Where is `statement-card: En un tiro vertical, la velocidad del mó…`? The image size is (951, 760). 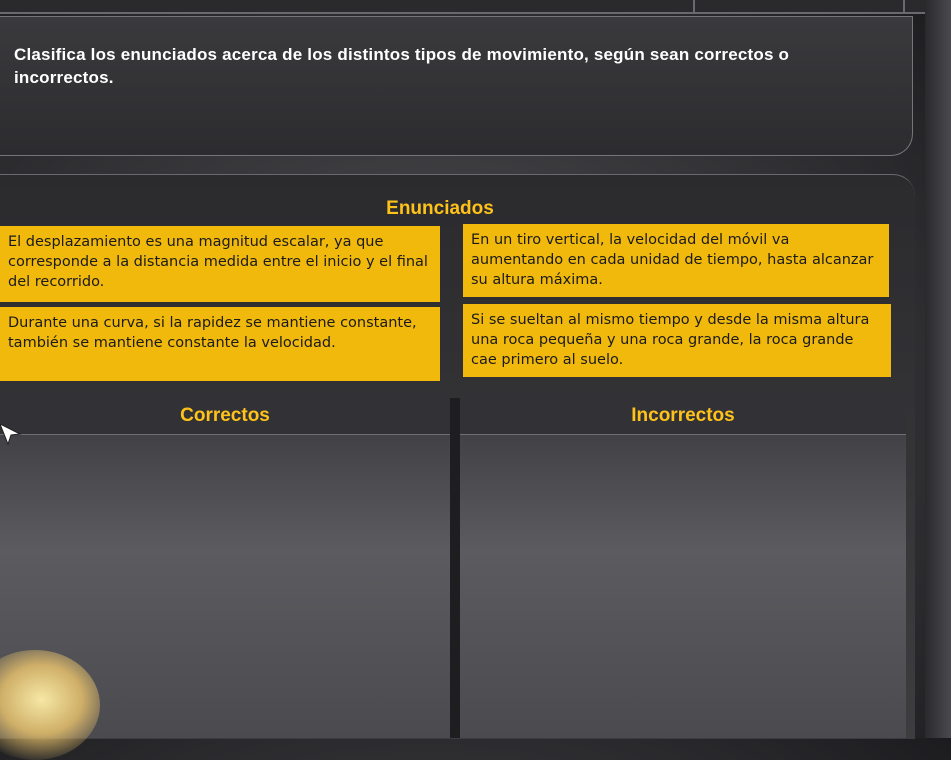
statement-card: En un tiro vertical, la velocidad del mó… is located at coordinates (676, 260).